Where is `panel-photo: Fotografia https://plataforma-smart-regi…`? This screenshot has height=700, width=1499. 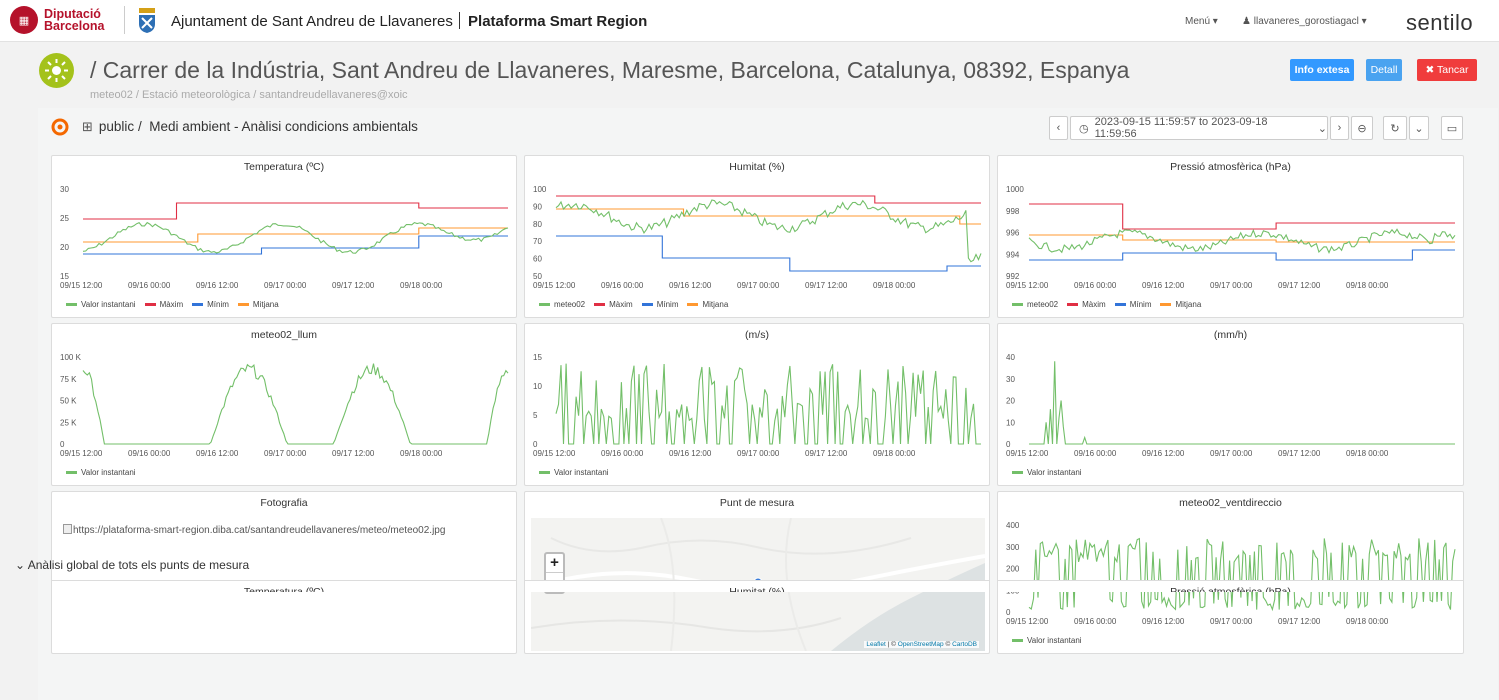
panel-photo: Fotografia https://plataforma-smart-regi… is located at coordinates (284, 572).